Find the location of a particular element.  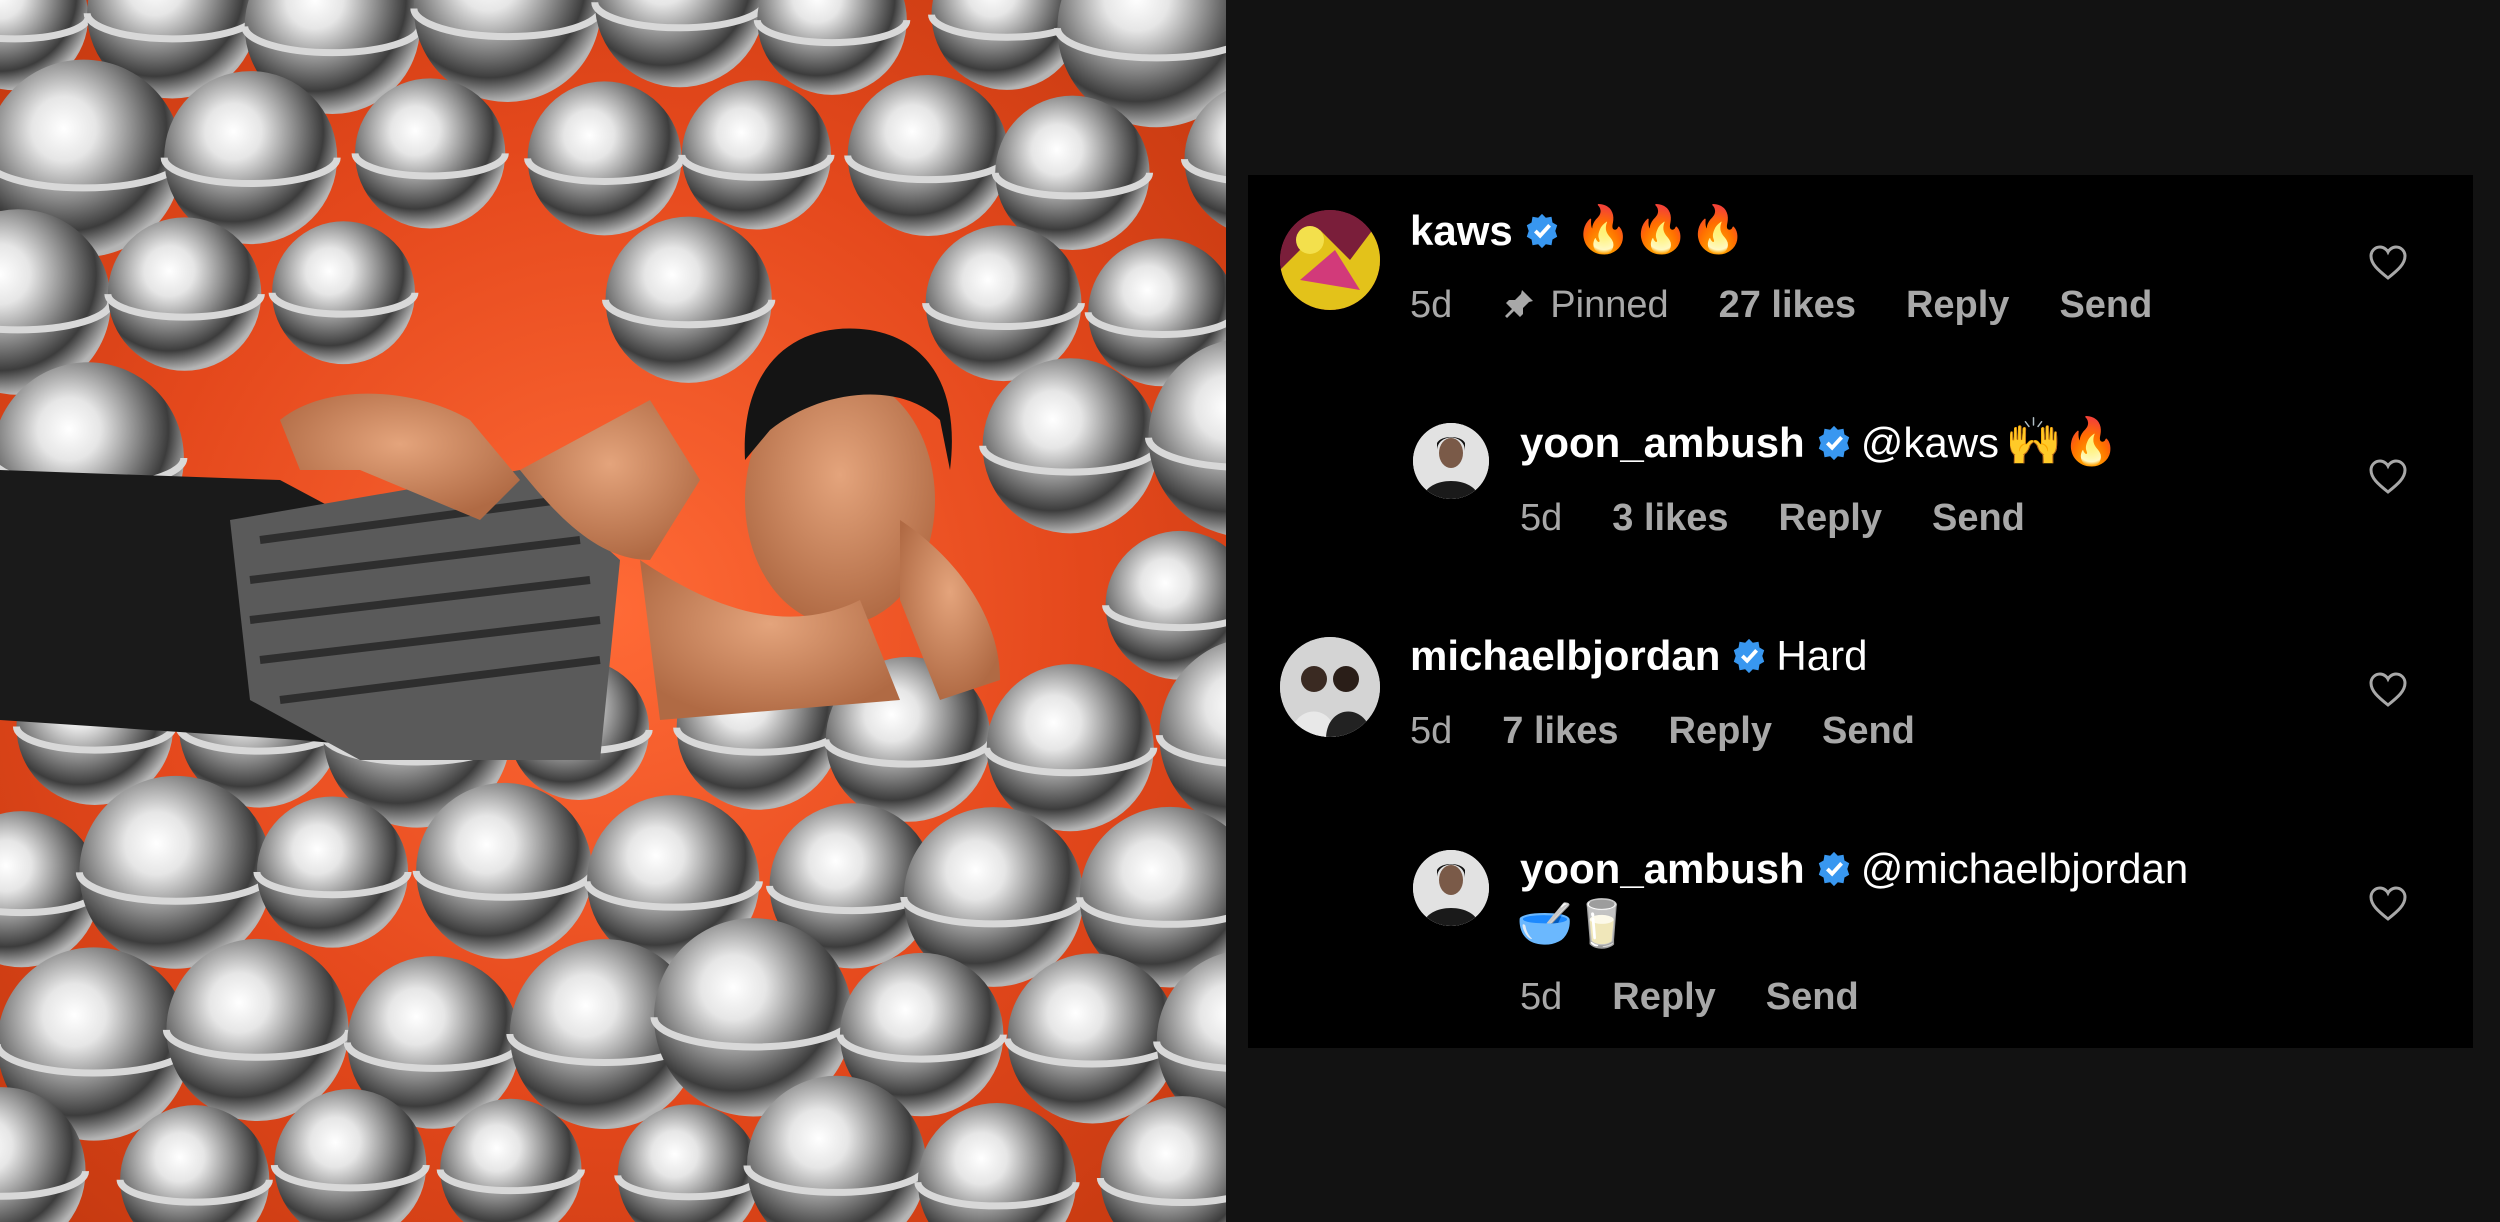

comment-meta: 5d 3 likes Reply Send is located at coordinates (1797, 518).